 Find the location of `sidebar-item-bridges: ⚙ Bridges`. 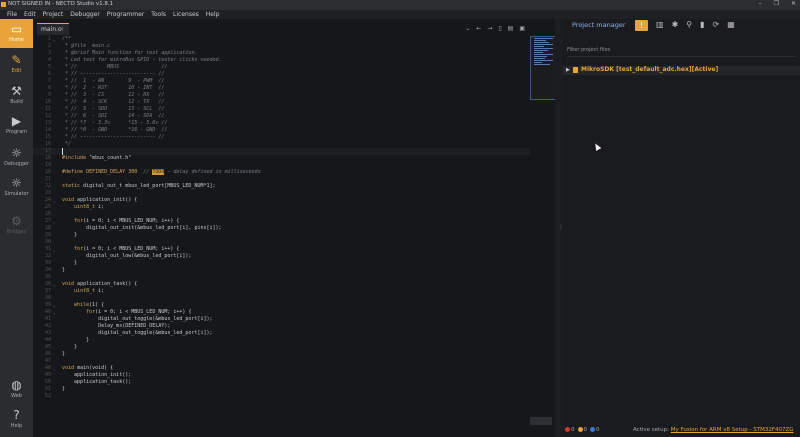

sidebar-item-bridges: ⚙ Bridges is located at coordinates (16, 225).